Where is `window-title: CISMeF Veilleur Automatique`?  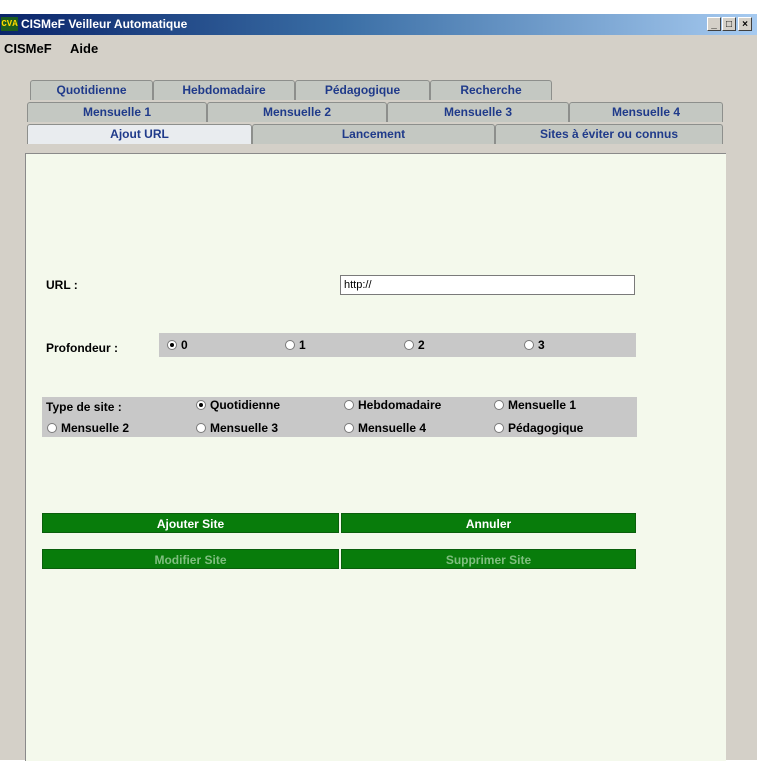 window-title: CISMeF Veilleur Automatique is located at coordinates (104, 24).